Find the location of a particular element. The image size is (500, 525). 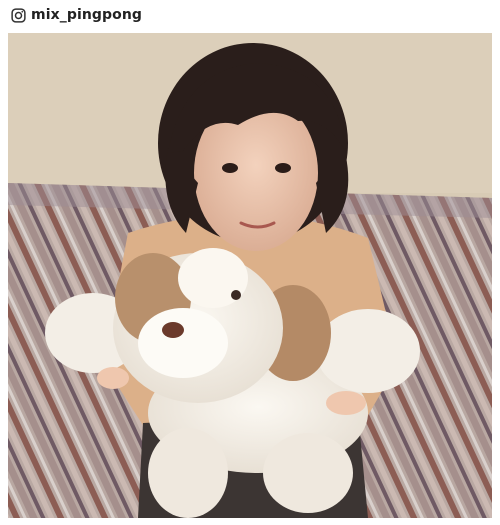

account-handle: mix_pingpong is located at coordinates (86, 15).